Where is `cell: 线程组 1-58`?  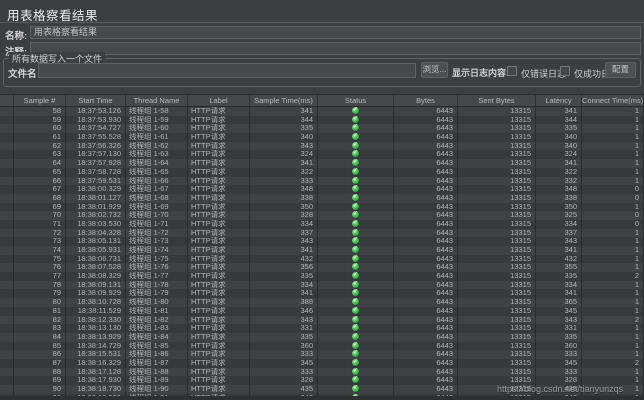
cell: 线程组 1-58 is located at coordinates (157, 111).